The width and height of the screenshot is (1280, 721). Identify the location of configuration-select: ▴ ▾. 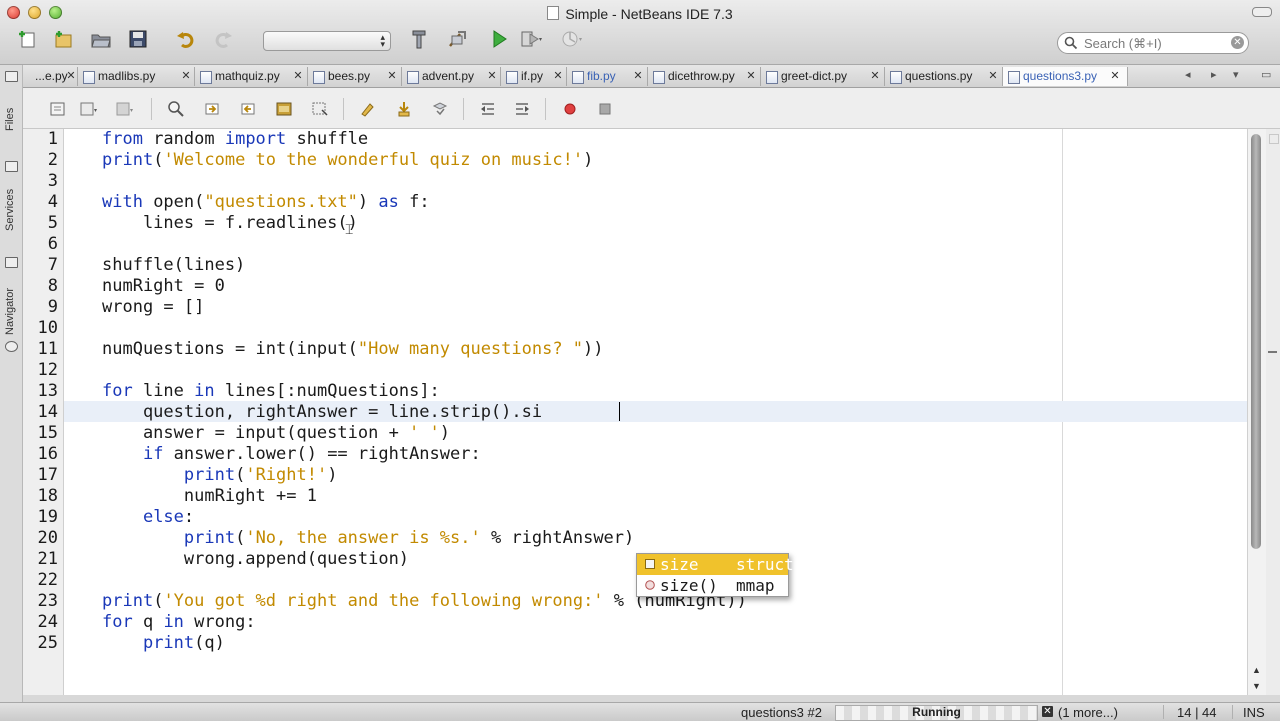
(327, 41).